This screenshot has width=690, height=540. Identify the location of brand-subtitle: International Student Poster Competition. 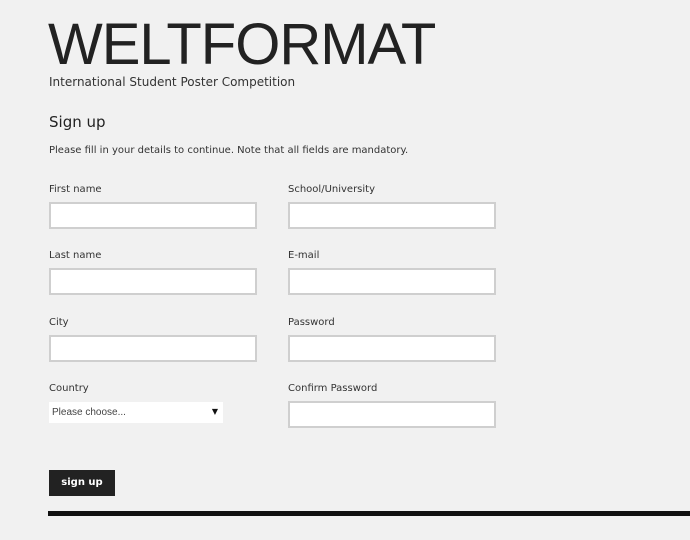
(172, 82).